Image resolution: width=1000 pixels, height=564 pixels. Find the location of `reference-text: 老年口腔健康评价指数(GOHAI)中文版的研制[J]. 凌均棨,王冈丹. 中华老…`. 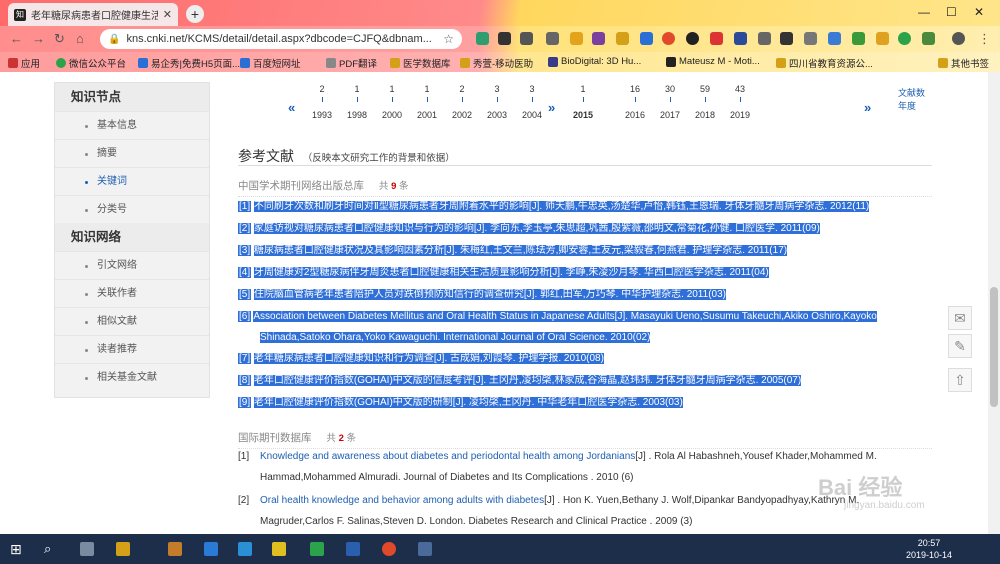

reference-text: 老年口腔健康评价指数(GOHAI)中文版的研制[J]. 凌均棨,王冈丹. 中华老… is located at coordinates (468, 402).